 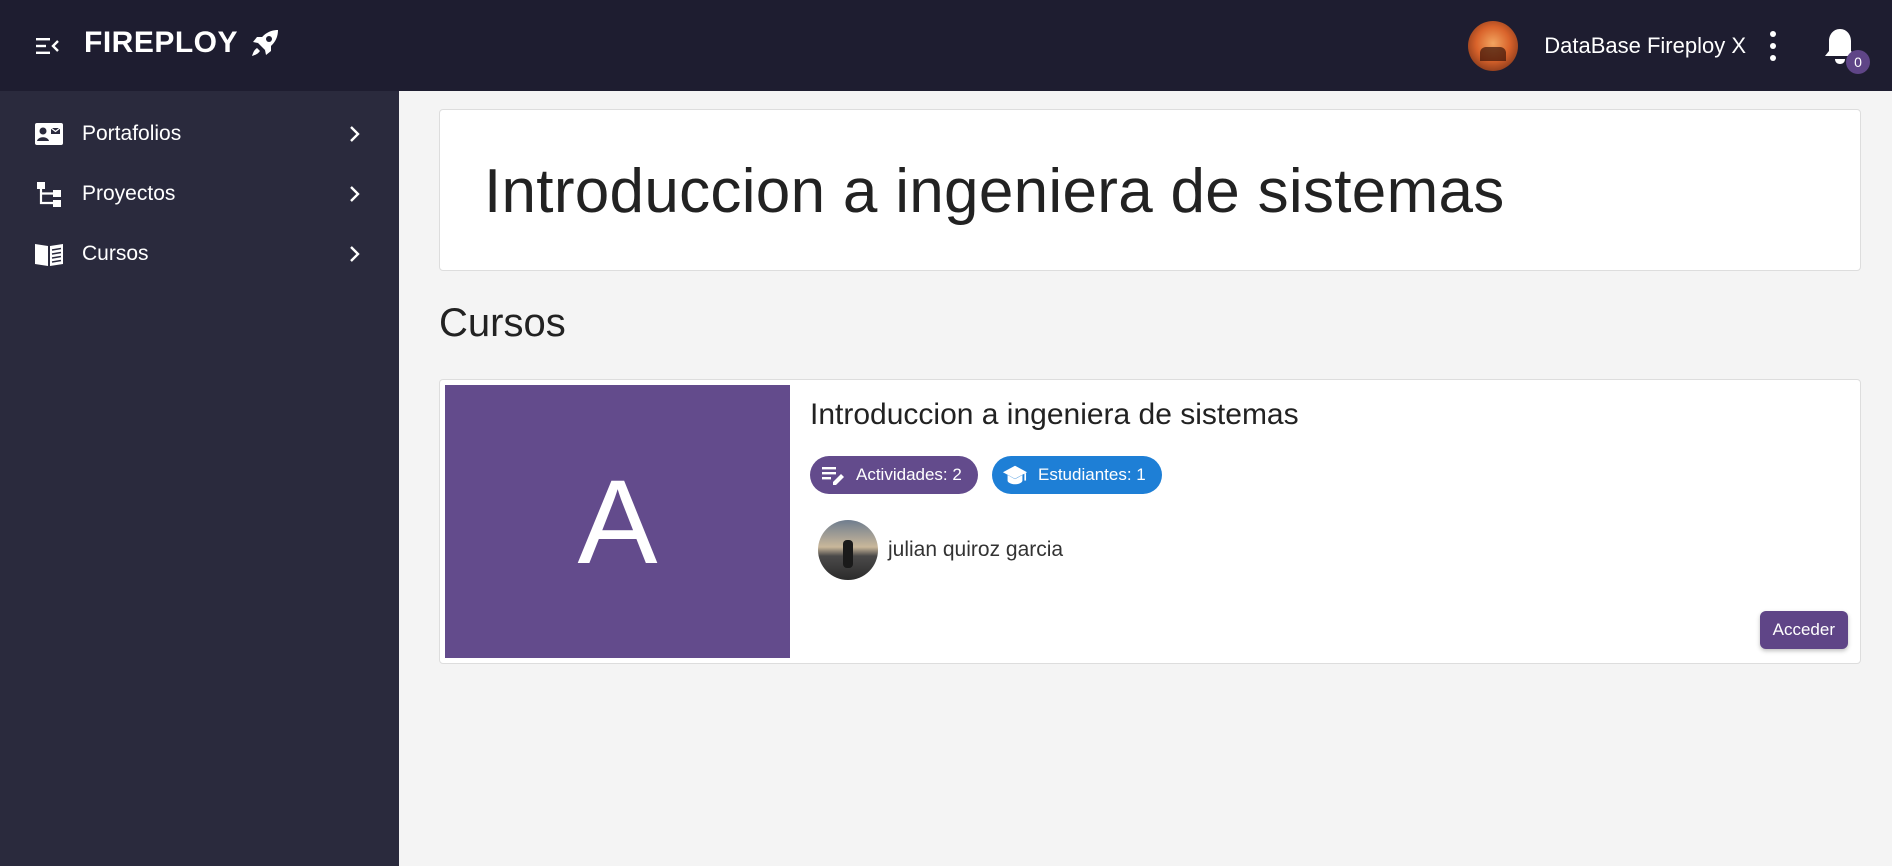 What do you see at coordinates (49, 134) in the screenshot?
I see `contact-card-icon` at bounding box center [49, 134].